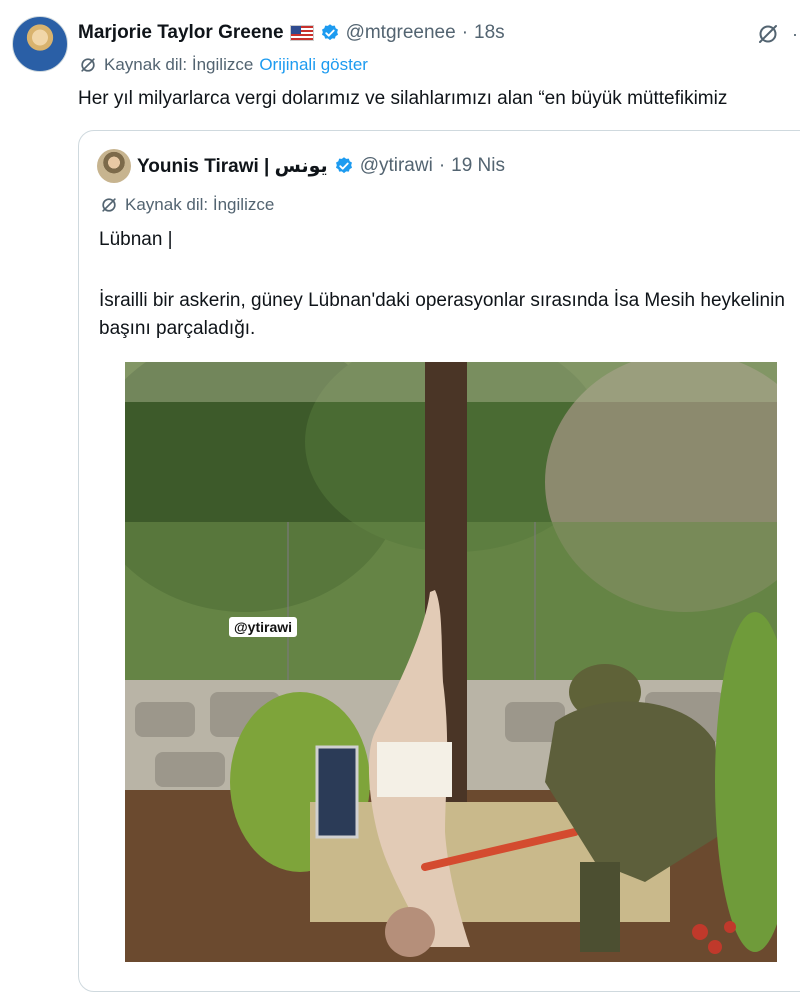 The image size is (800, 992). I want to click on quoted-translation-notice: Kaynak dil: İngilizce, so click(186, 205).